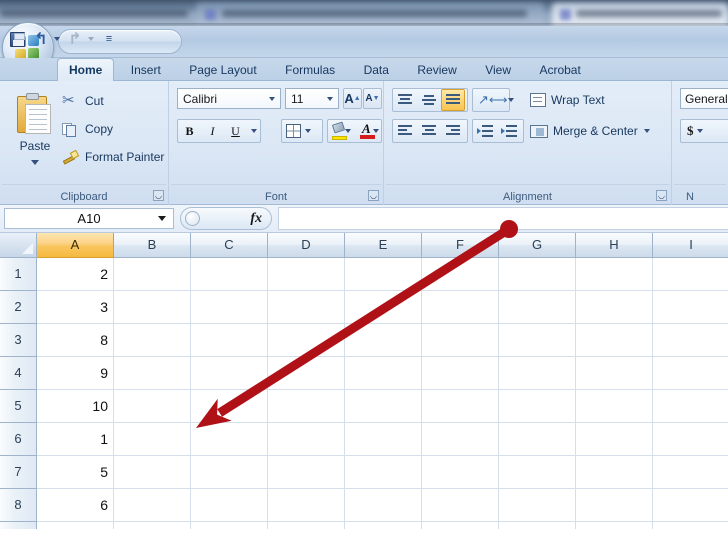 The height and width of the screenshot is (546, 728). Describe the element at coordinates (306, 505) in the screenshot. I see `cell-D8` at that location.